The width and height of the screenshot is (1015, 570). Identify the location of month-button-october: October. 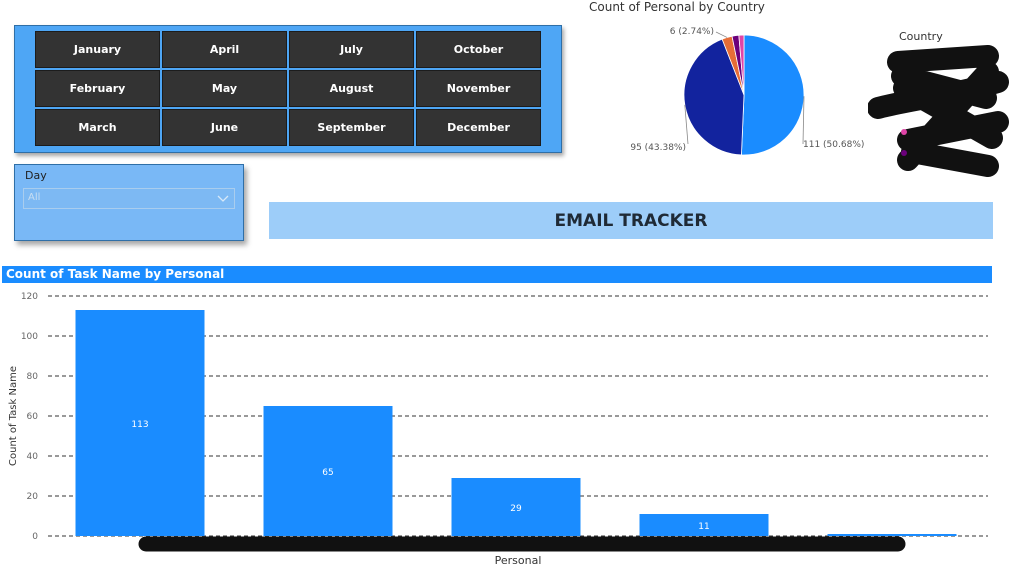
(478, 49).